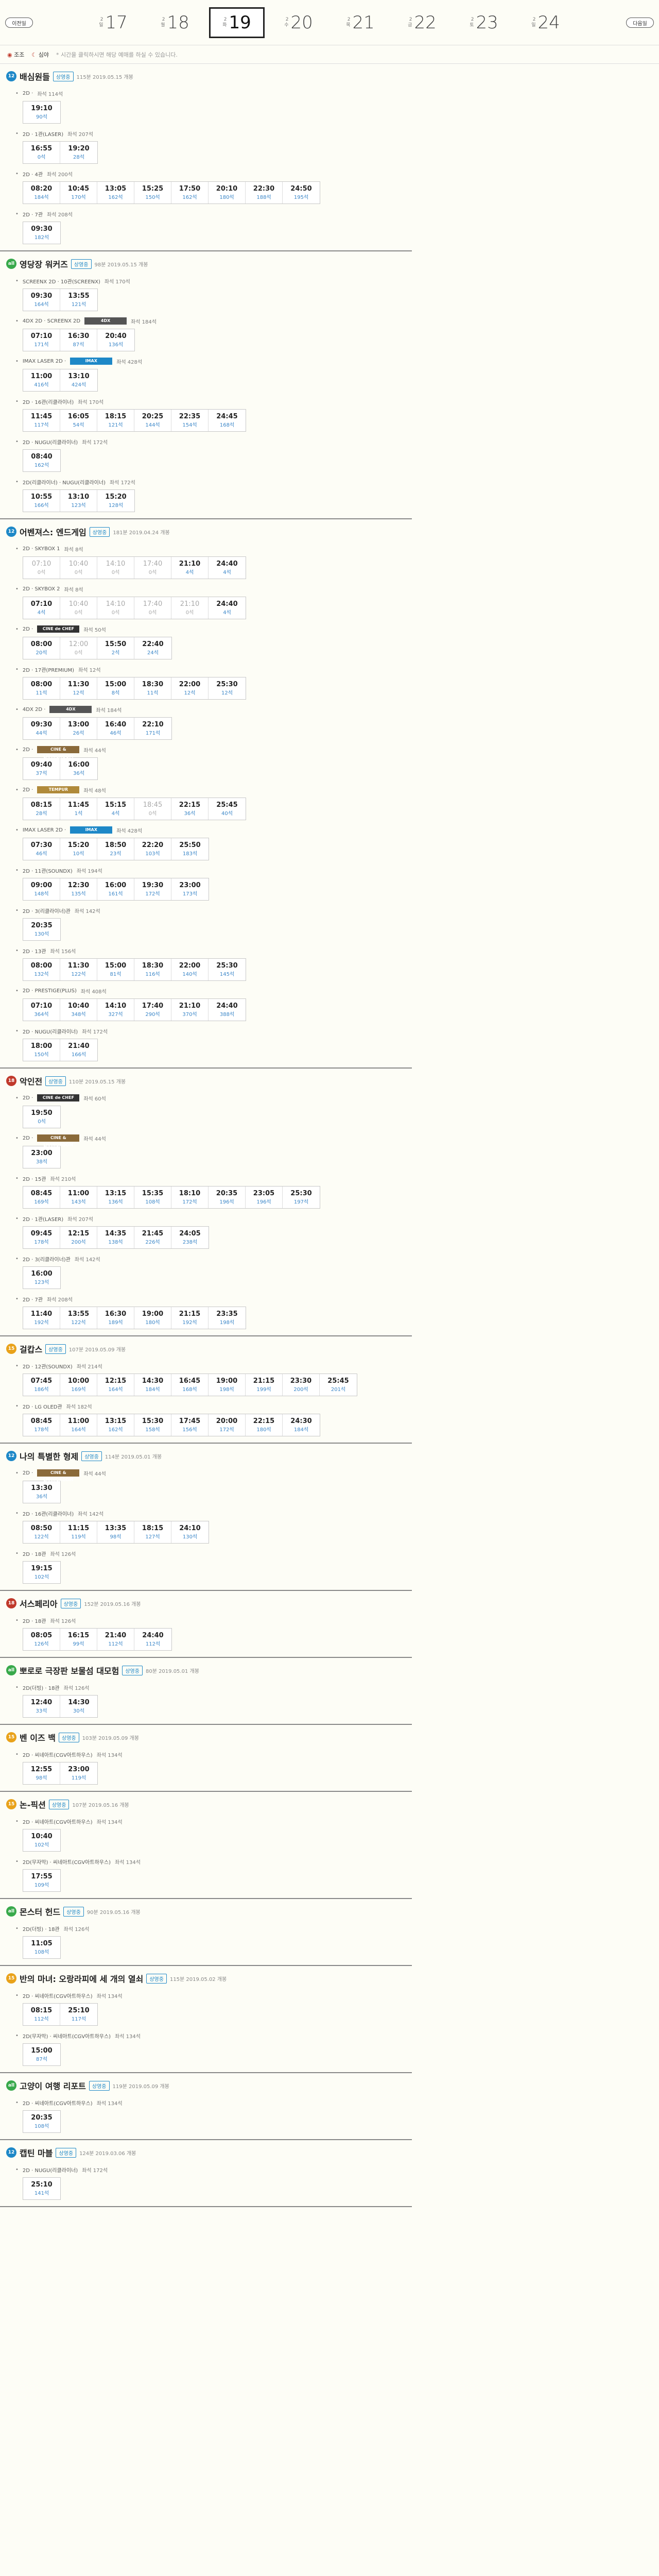 The image size is (659, 2576). I want to click on showtime-button: 24:40 4석, so click(228, 608).